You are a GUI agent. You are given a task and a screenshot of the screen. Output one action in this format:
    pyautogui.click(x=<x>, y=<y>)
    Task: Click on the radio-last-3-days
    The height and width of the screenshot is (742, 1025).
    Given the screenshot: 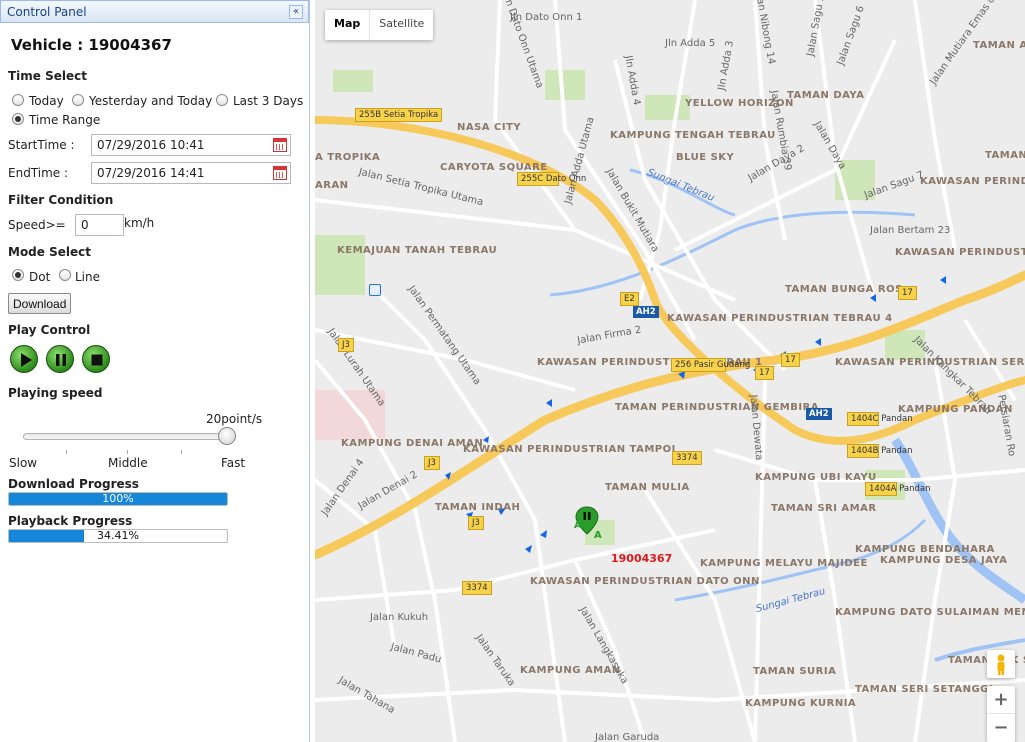 What is the action you would take?
    pyautogui.click(x=222, y=100)
    